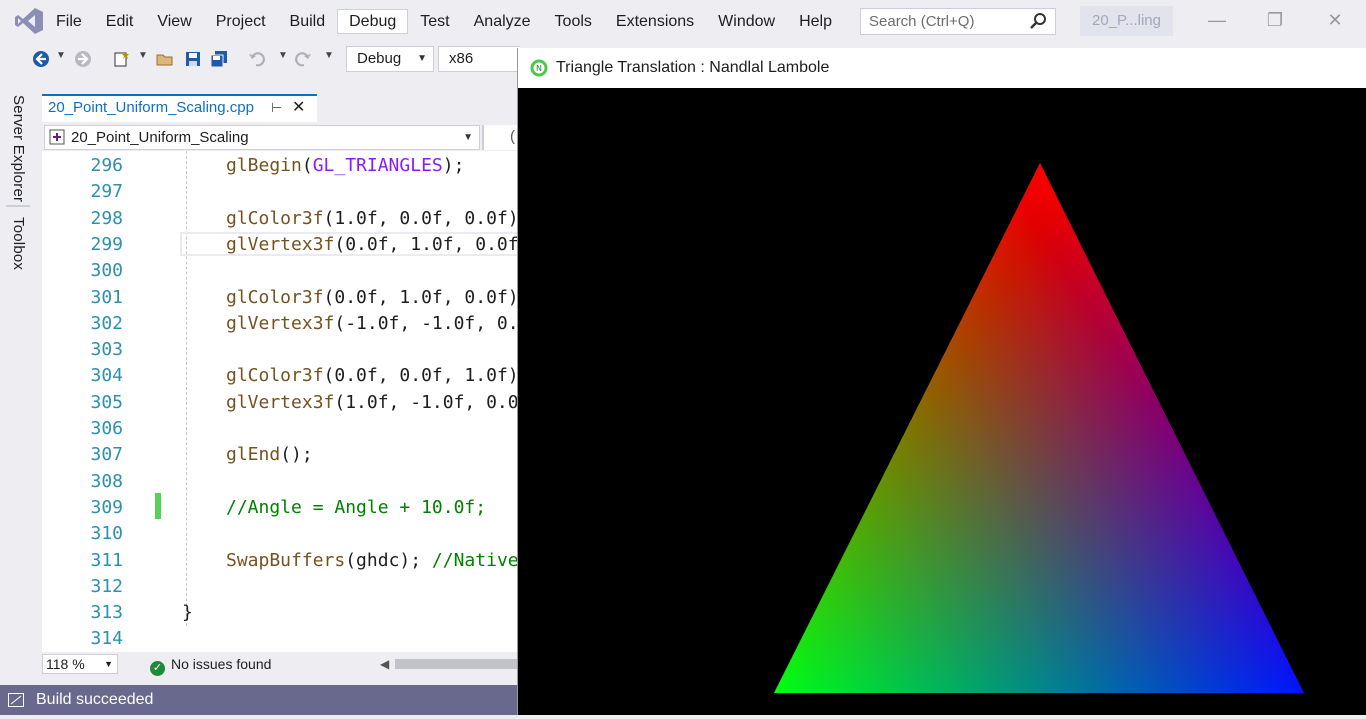 Image resolution: width=1366 pixels, height=719 pixels. Describe the element at coordinates (276, 108) in the screenshot. I see `pin-icon: ⊢` at that location.